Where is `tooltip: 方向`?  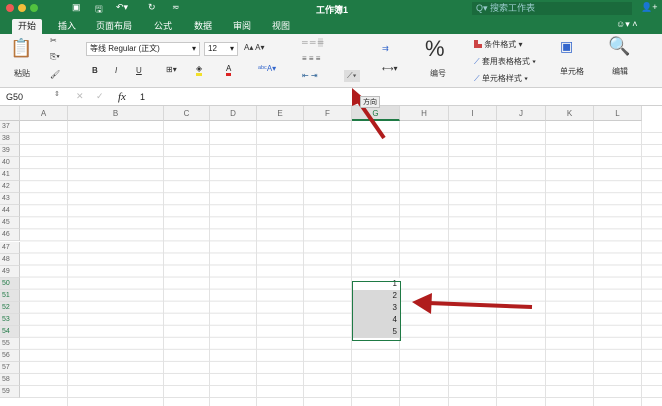
tooltip: 方向 is located at coordinates (370, 102).